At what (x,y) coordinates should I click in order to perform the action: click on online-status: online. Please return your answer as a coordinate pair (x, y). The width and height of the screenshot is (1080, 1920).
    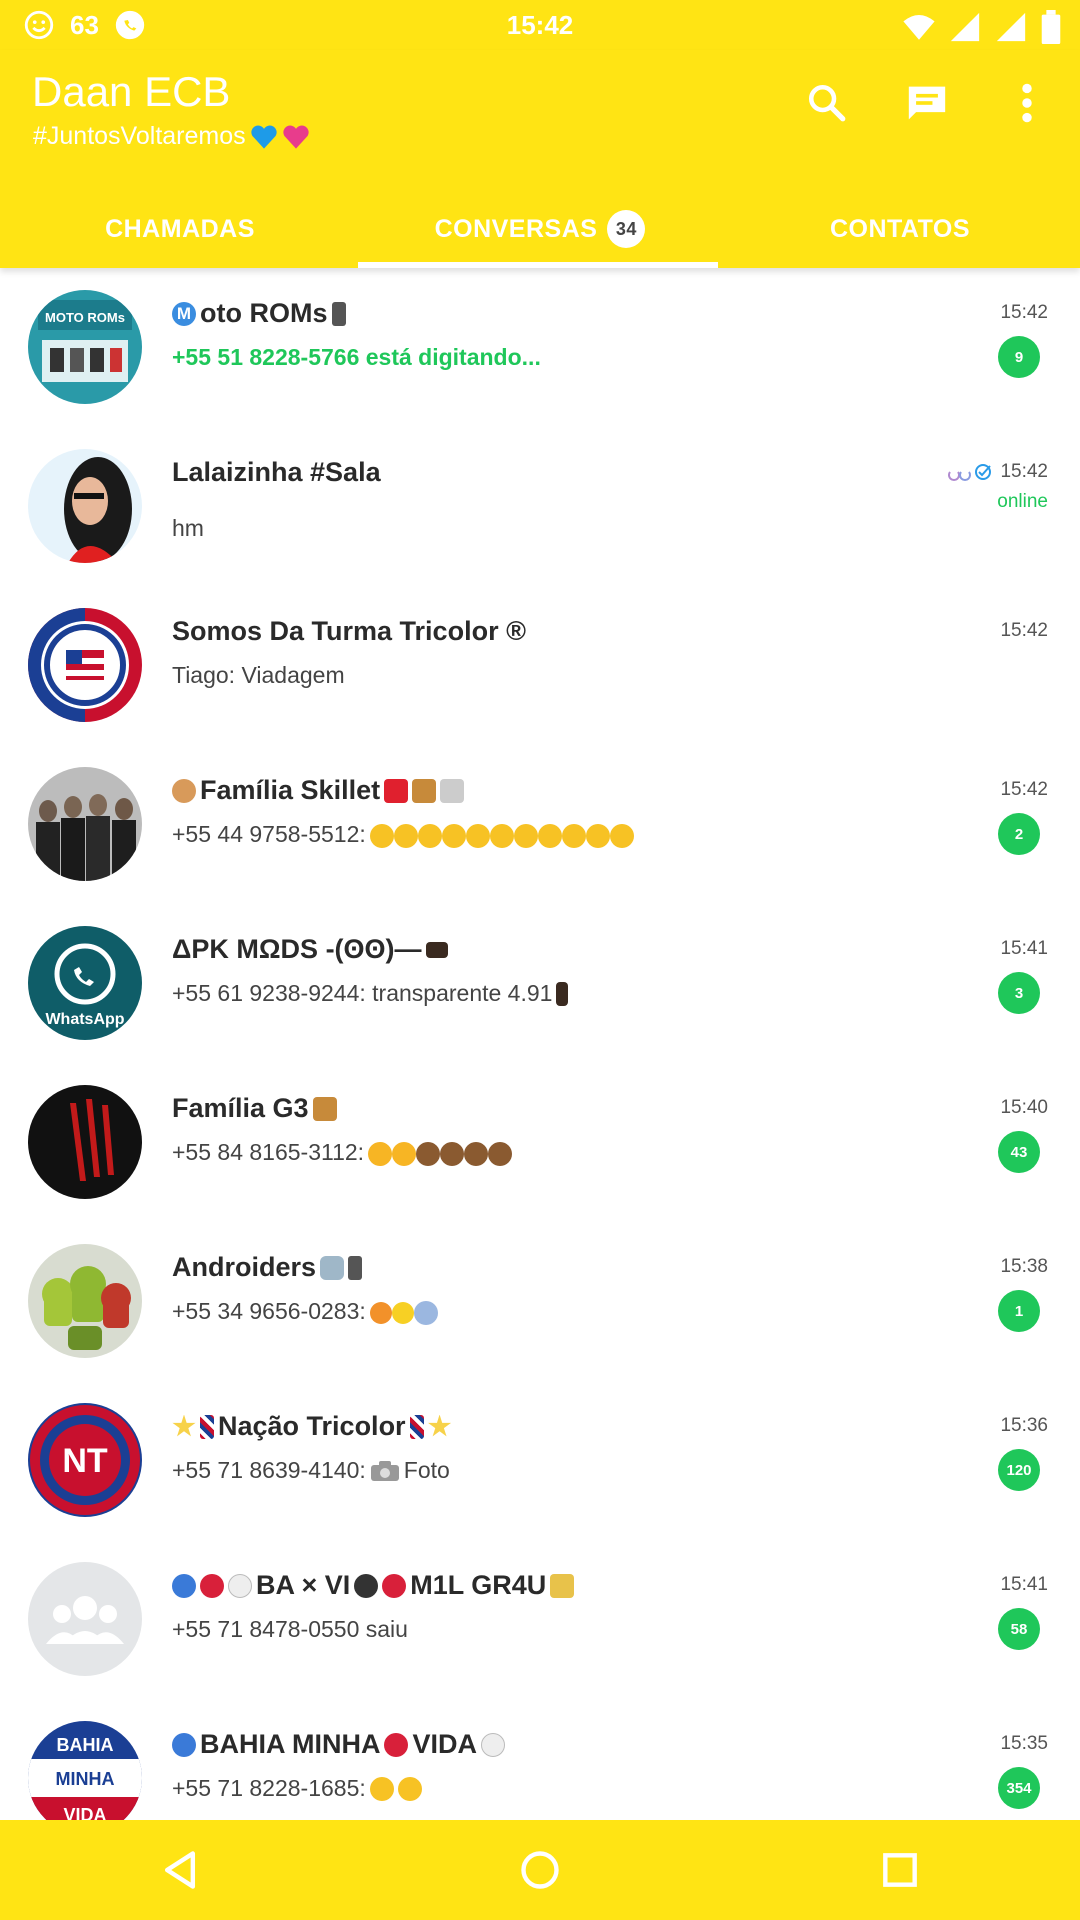
    Looking at the image, I should click on (1022, 501).